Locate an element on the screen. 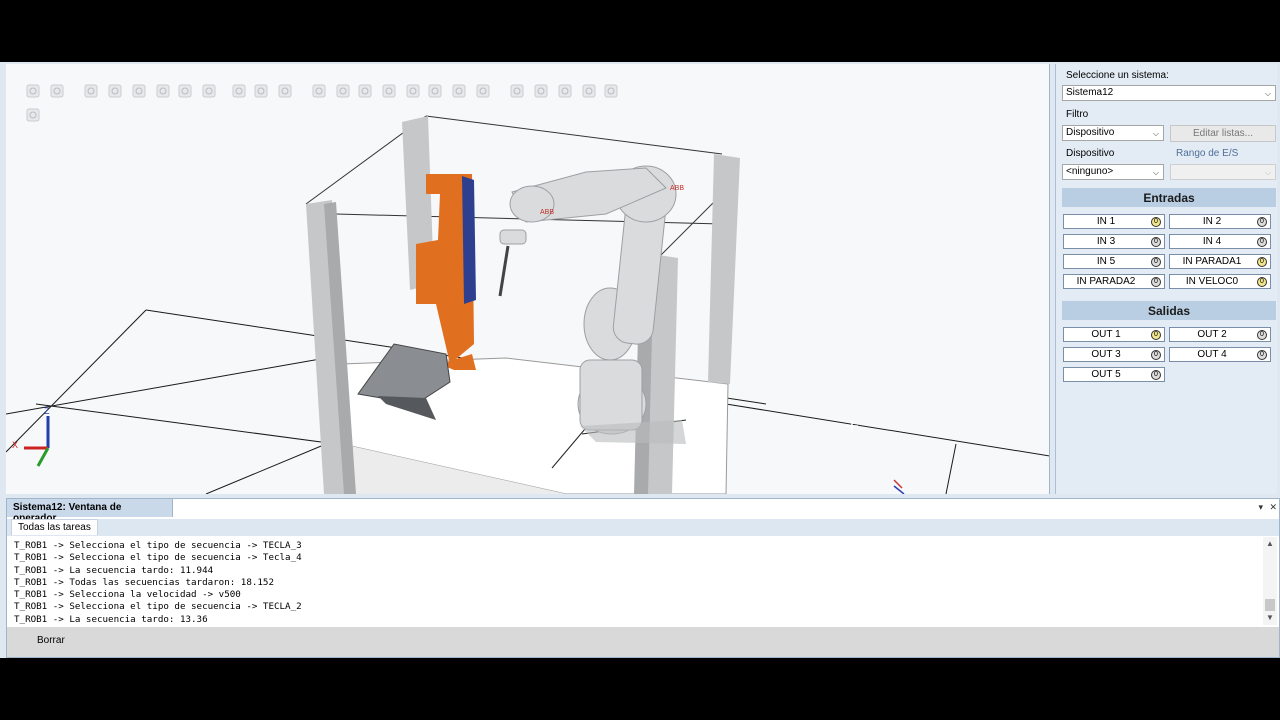  stop-icon is located at coordinates (611, 91).